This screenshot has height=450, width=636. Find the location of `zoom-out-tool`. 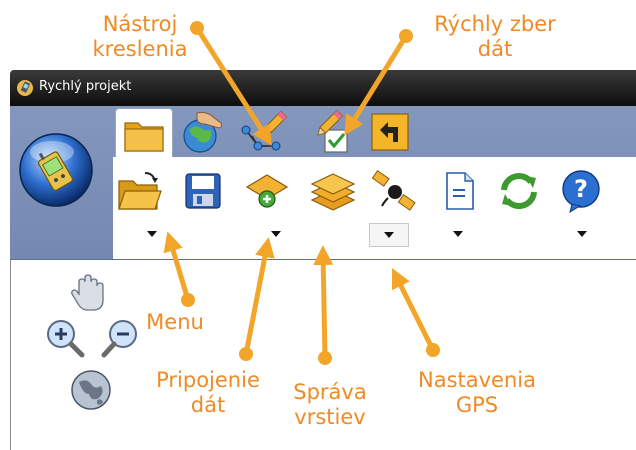

zoom-out-tool is located at coordinates (121, 338).